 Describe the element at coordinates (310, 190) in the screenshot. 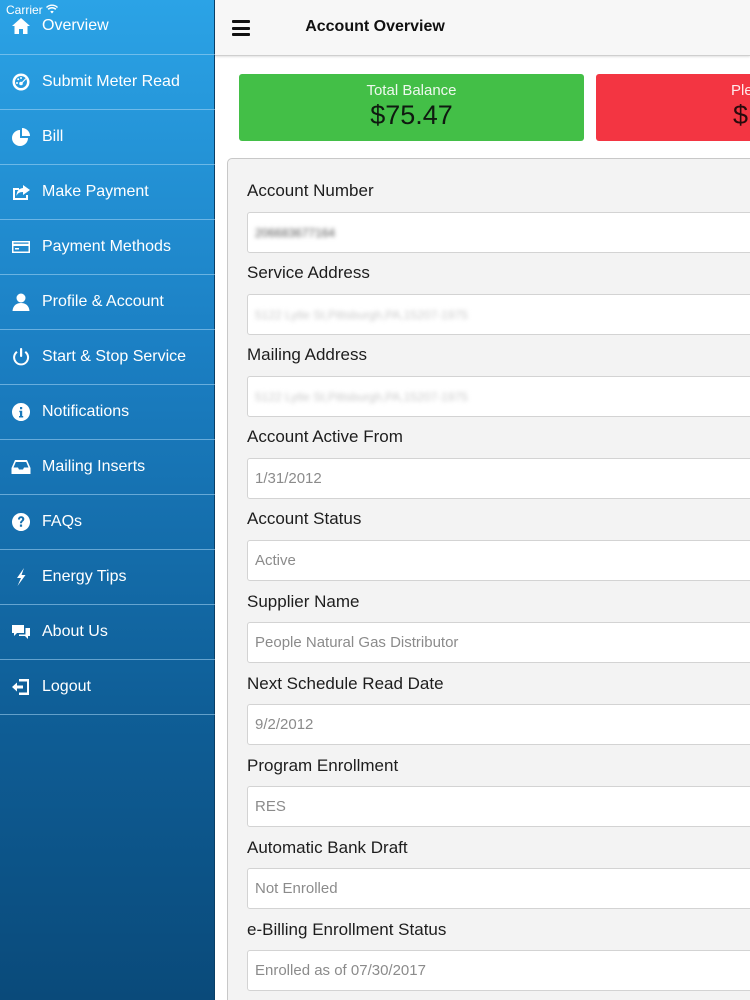

I see `field-label: Account Number` at that location.